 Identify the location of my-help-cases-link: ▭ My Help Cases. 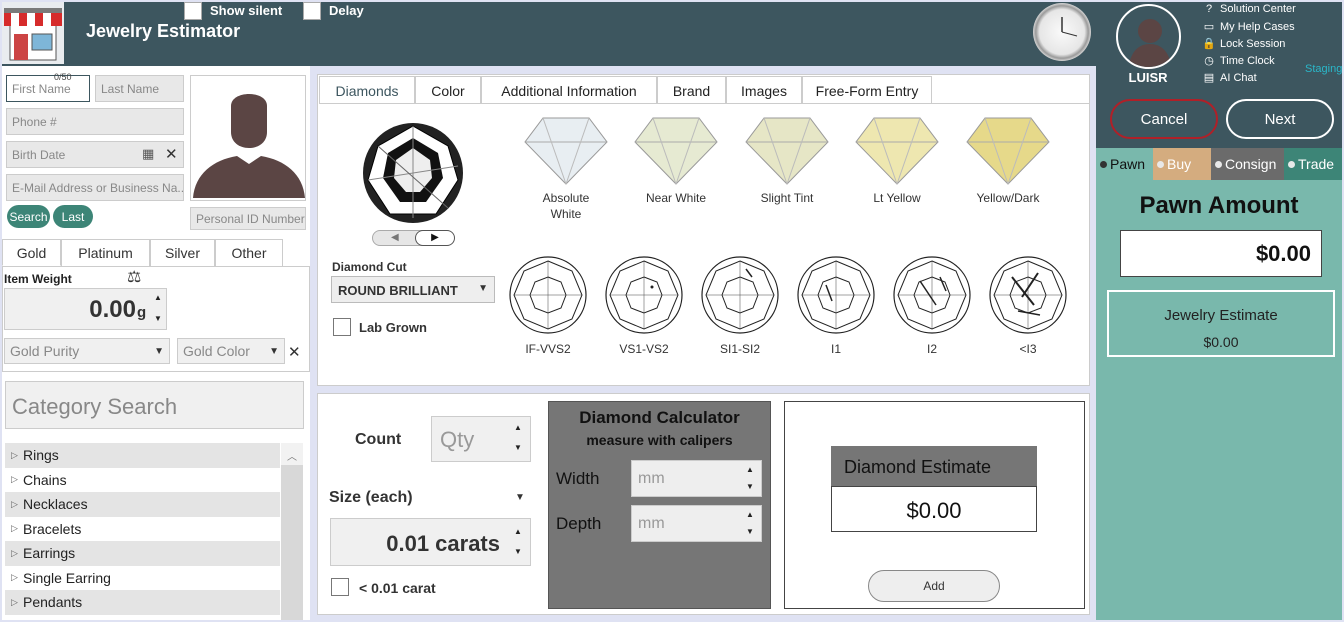
(1248, 27).